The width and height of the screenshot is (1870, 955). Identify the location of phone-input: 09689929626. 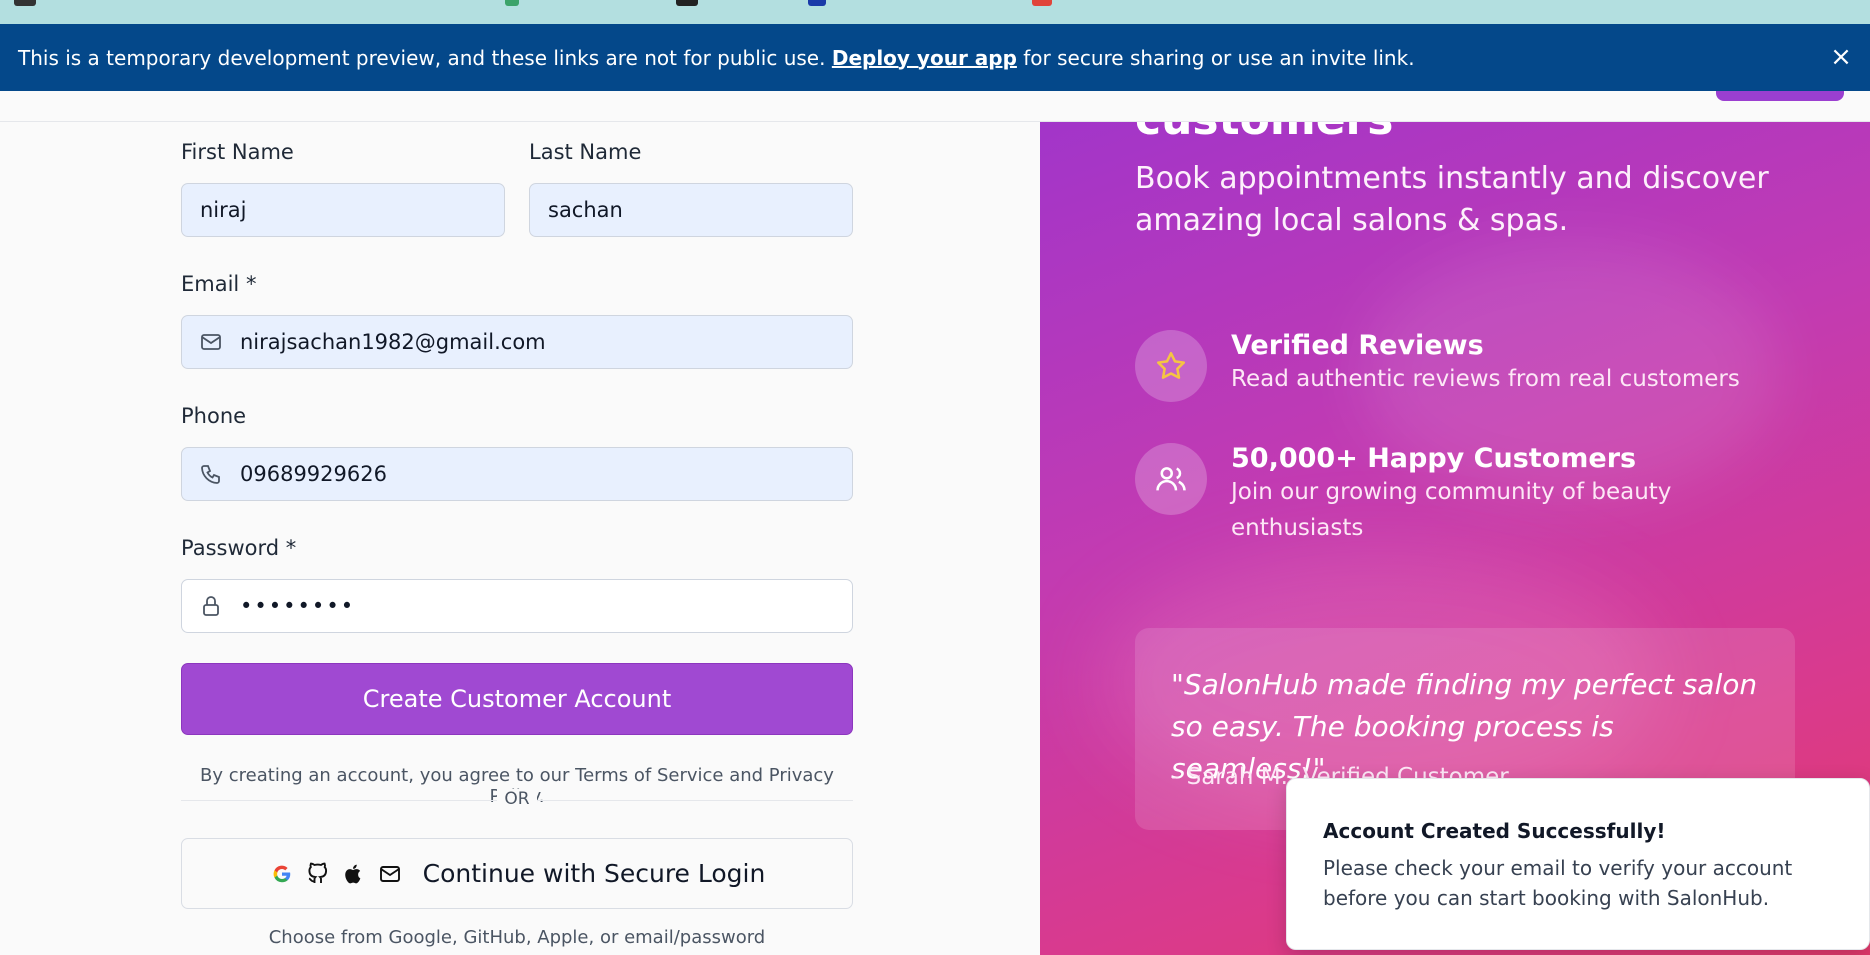
(517, 474).